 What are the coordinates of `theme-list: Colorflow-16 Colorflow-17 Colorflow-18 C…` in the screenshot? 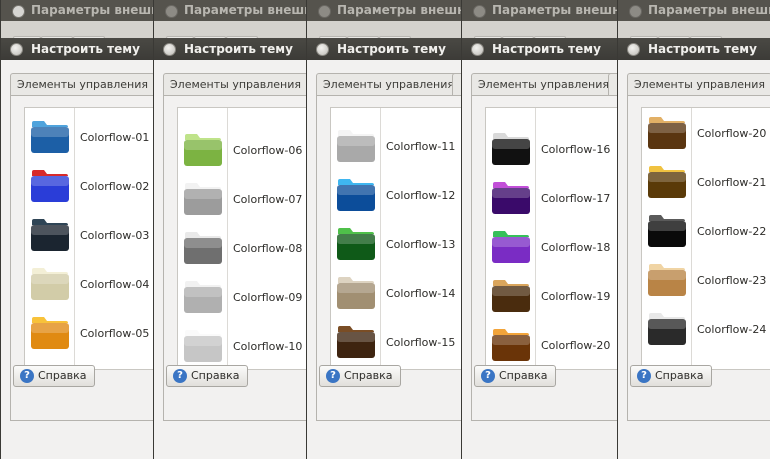 It's located at (551, 238).